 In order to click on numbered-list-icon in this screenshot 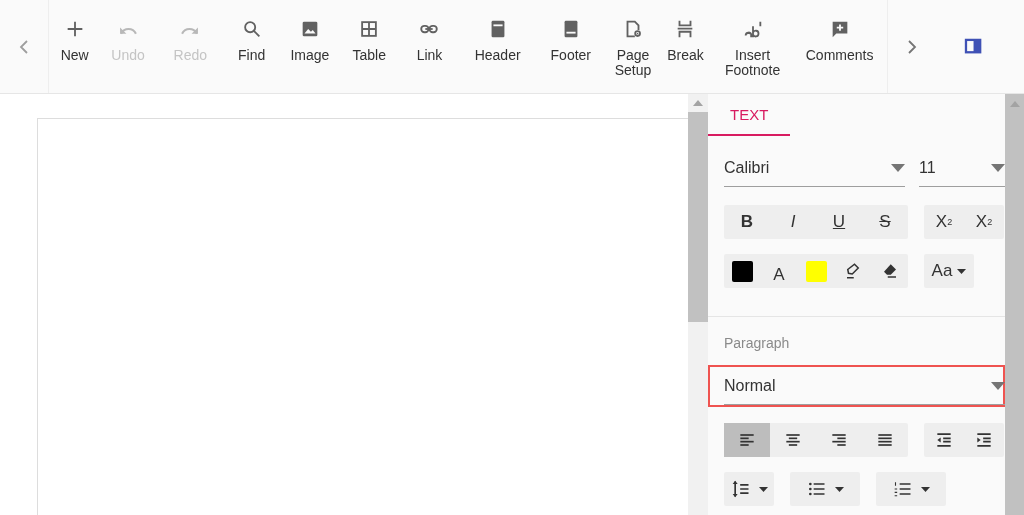, I will do `click(902, 489)`.